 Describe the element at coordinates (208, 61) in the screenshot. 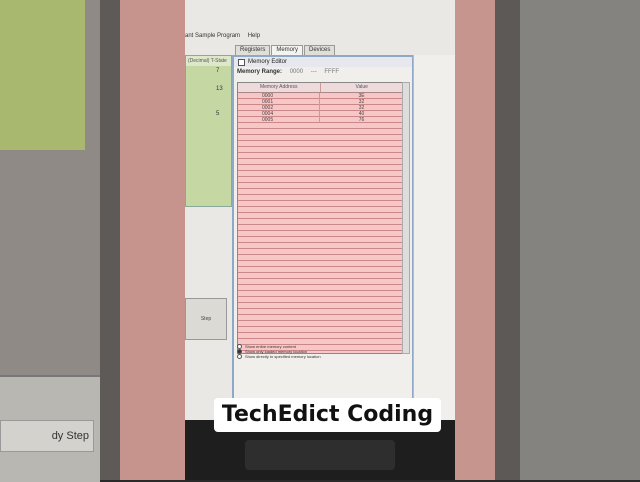

I see `program-table-header: (Decimal) T-State` at that location.